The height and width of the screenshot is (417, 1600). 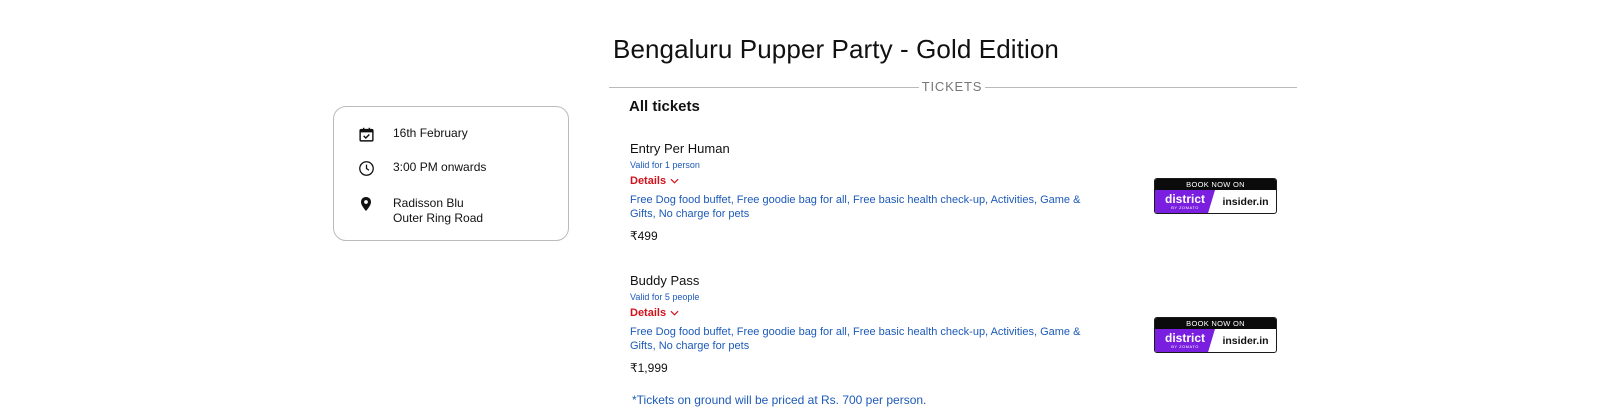 I want to click on tickets-section-label: TICKETS, so click(x=952, y=86).